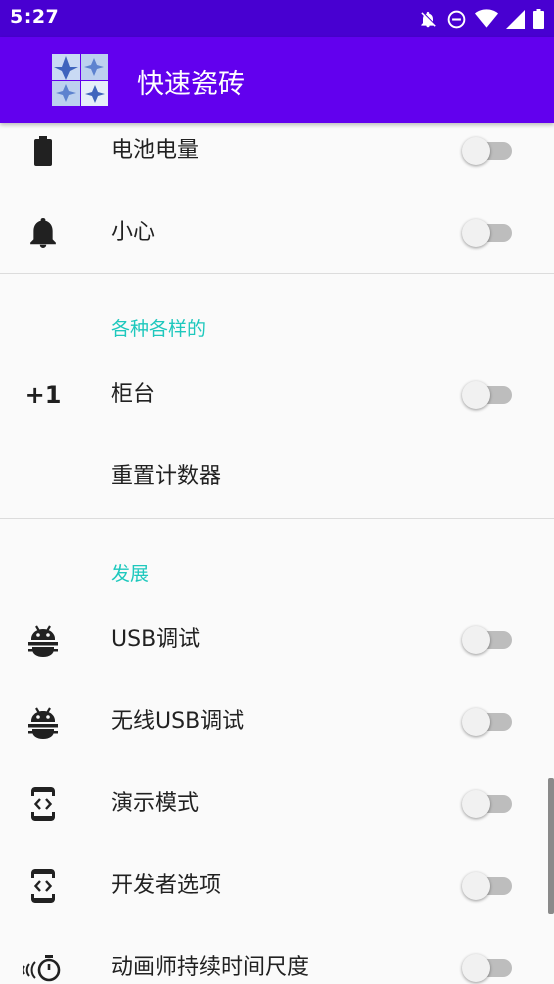 The height and width of the screenshot is (984, 554). Describe the element at coordinates (133, 394) in the screenshot. I see `pref-title: 柜台` at that location.